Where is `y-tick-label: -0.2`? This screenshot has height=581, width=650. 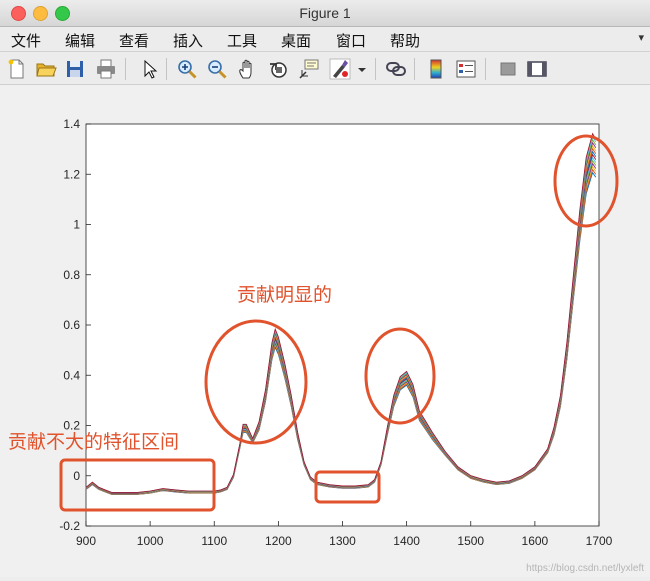 y-tick-label: -0.2 is located at coordinates (69, 526).